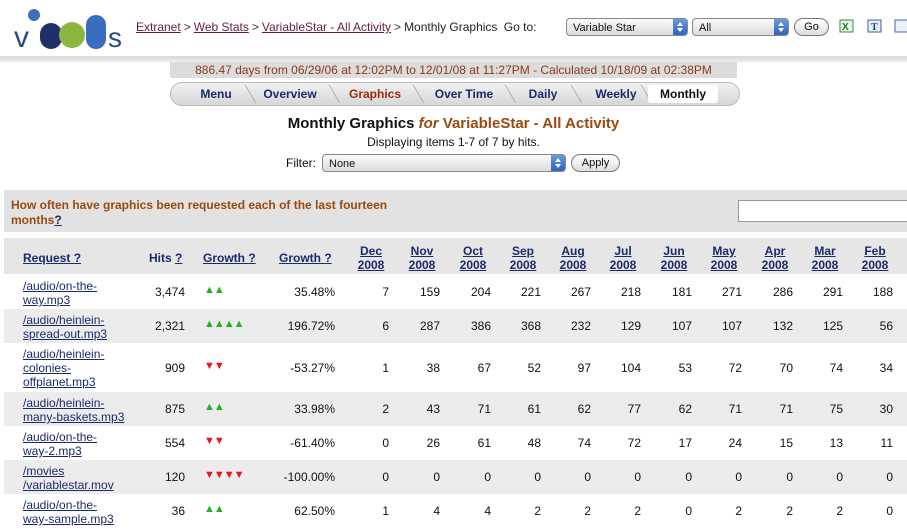 Image resolution: width=907 pixels, height=529 pixels. What do you see at coordinates (312, 368) in the screenshot?
I see `growth-percent: -53.27%` at bounding box center [312, 368].